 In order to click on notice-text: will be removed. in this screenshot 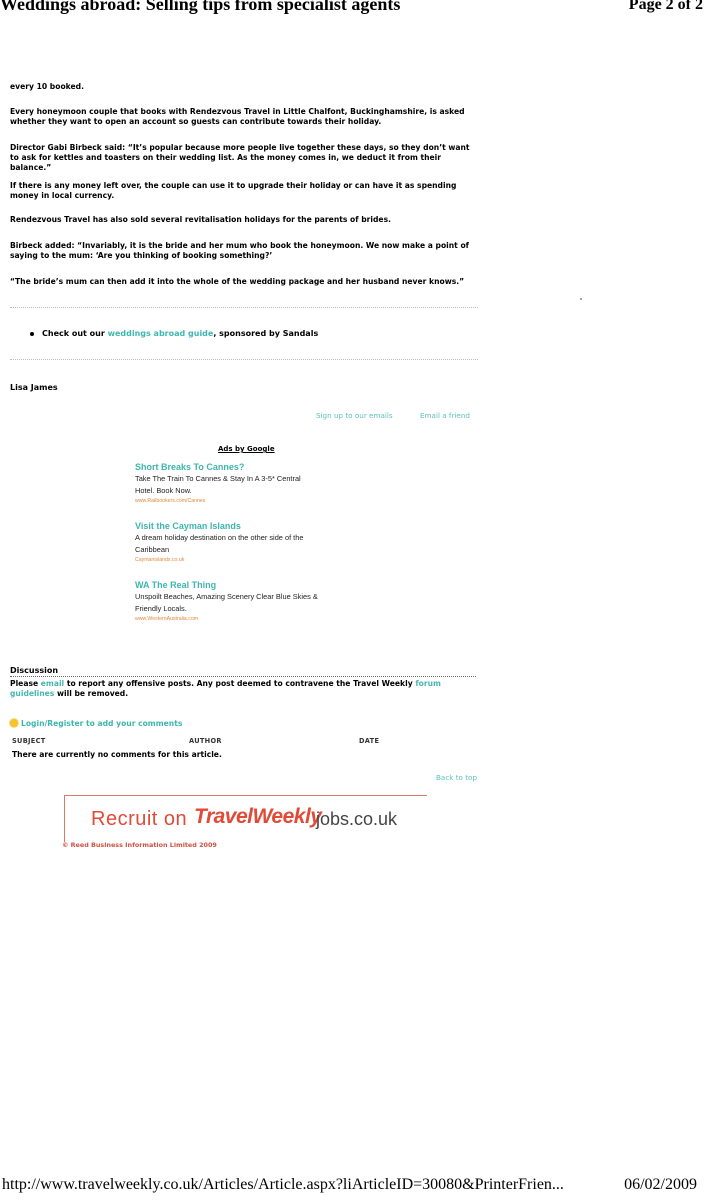, I will do `click(91, 693)`.